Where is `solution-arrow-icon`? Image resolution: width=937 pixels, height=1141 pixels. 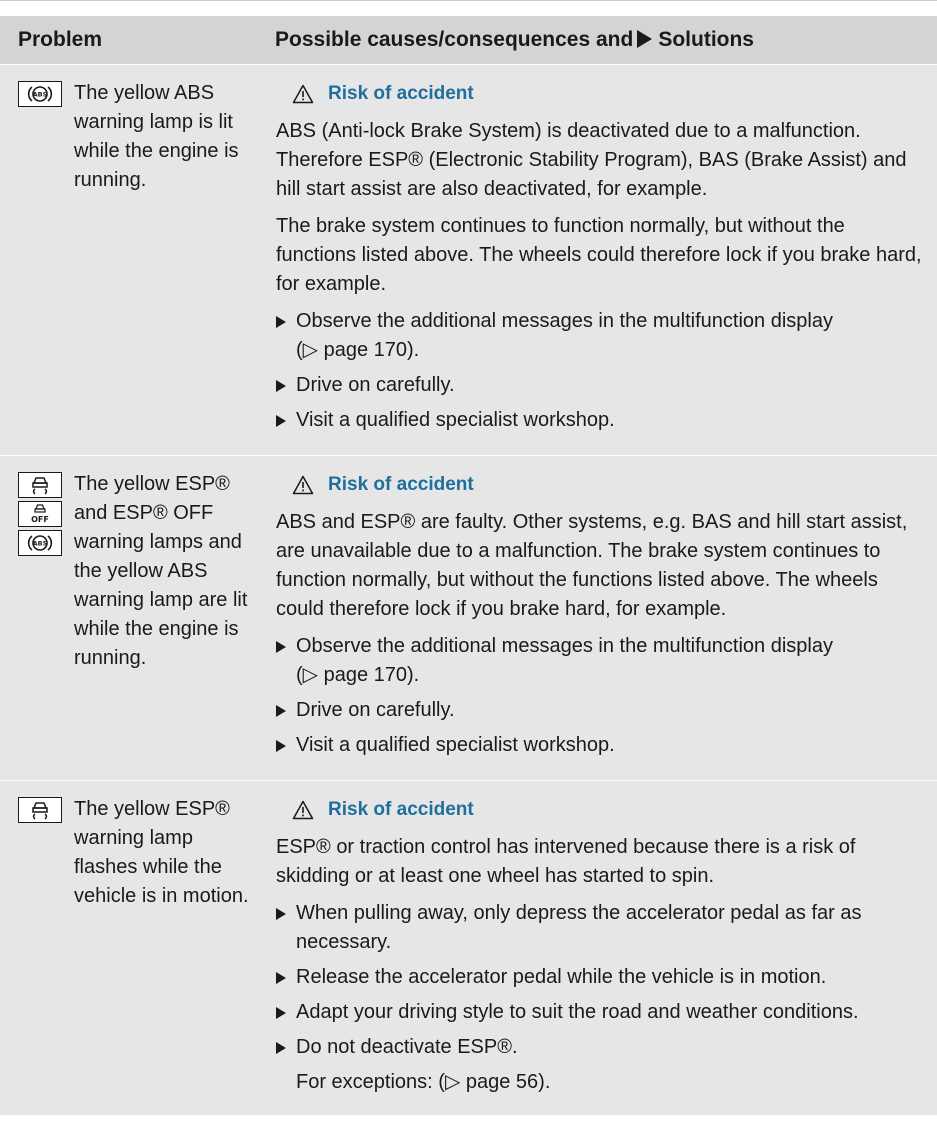 solution-arrow-icon is located at coordinates (645, 39).